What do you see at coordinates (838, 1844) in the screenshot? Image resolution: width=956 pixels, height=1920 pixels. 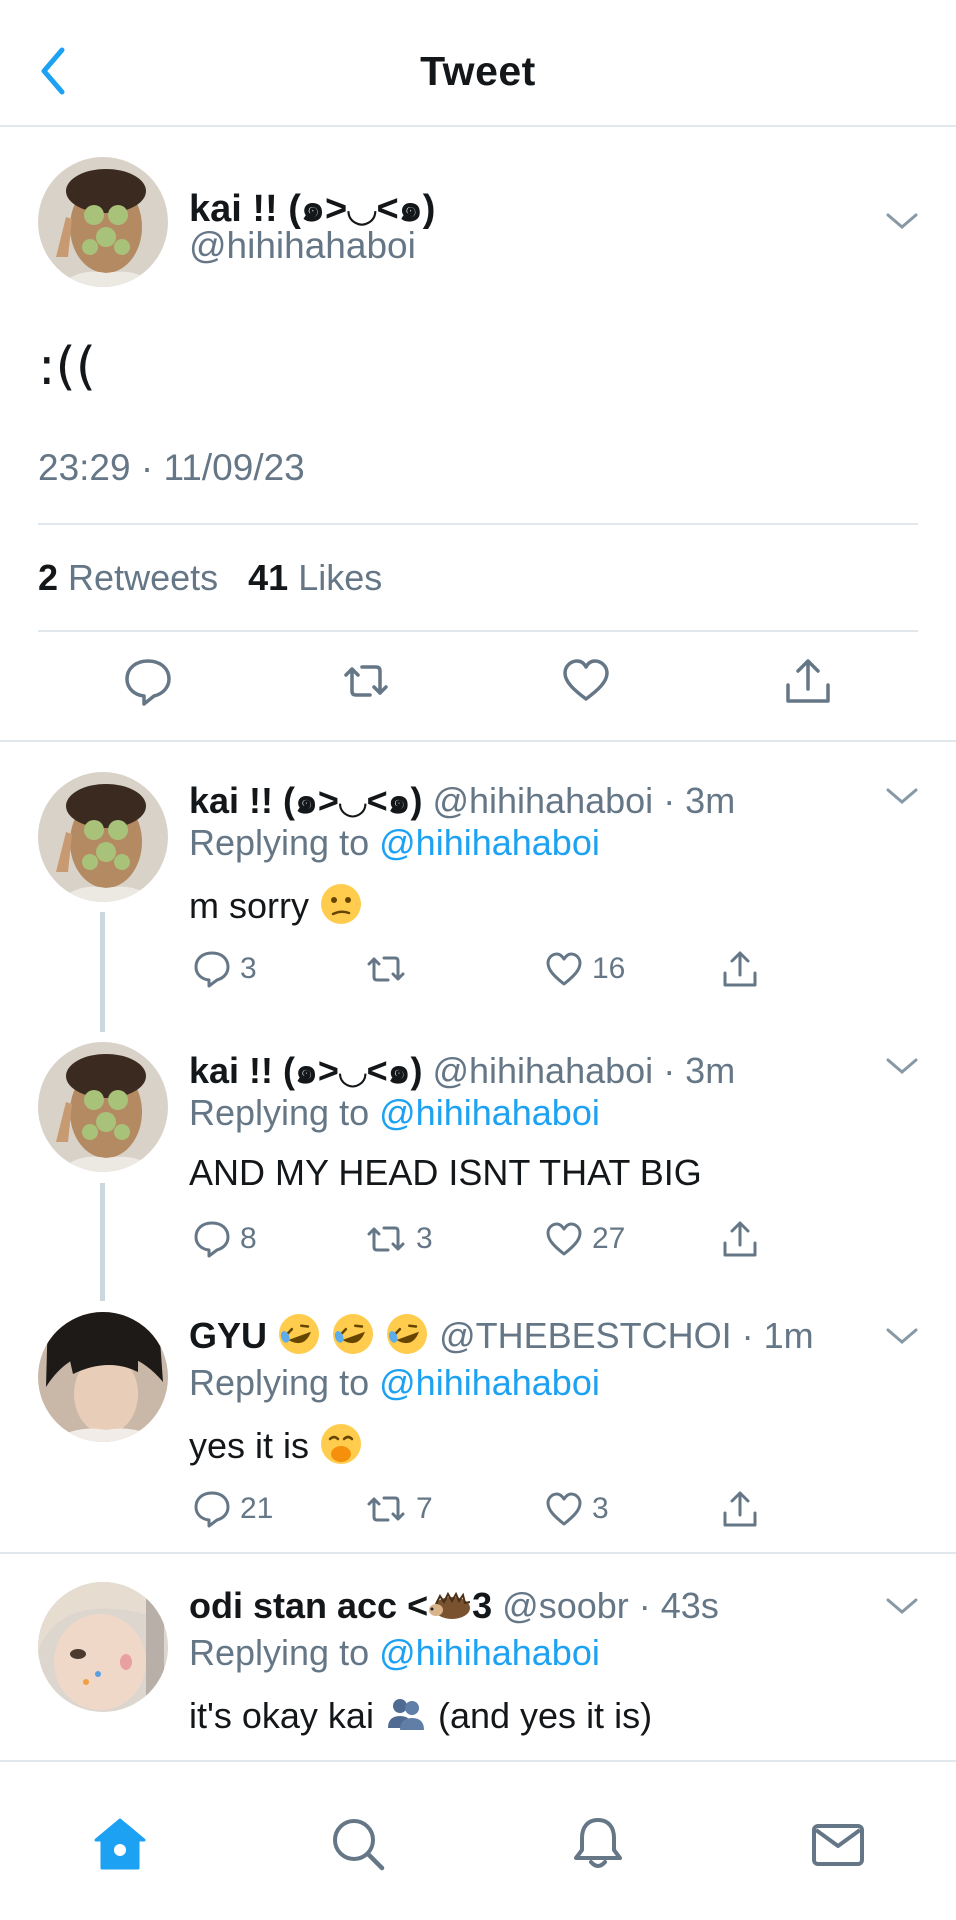 I see `messages-icon` at bounding box center [838, 1844].